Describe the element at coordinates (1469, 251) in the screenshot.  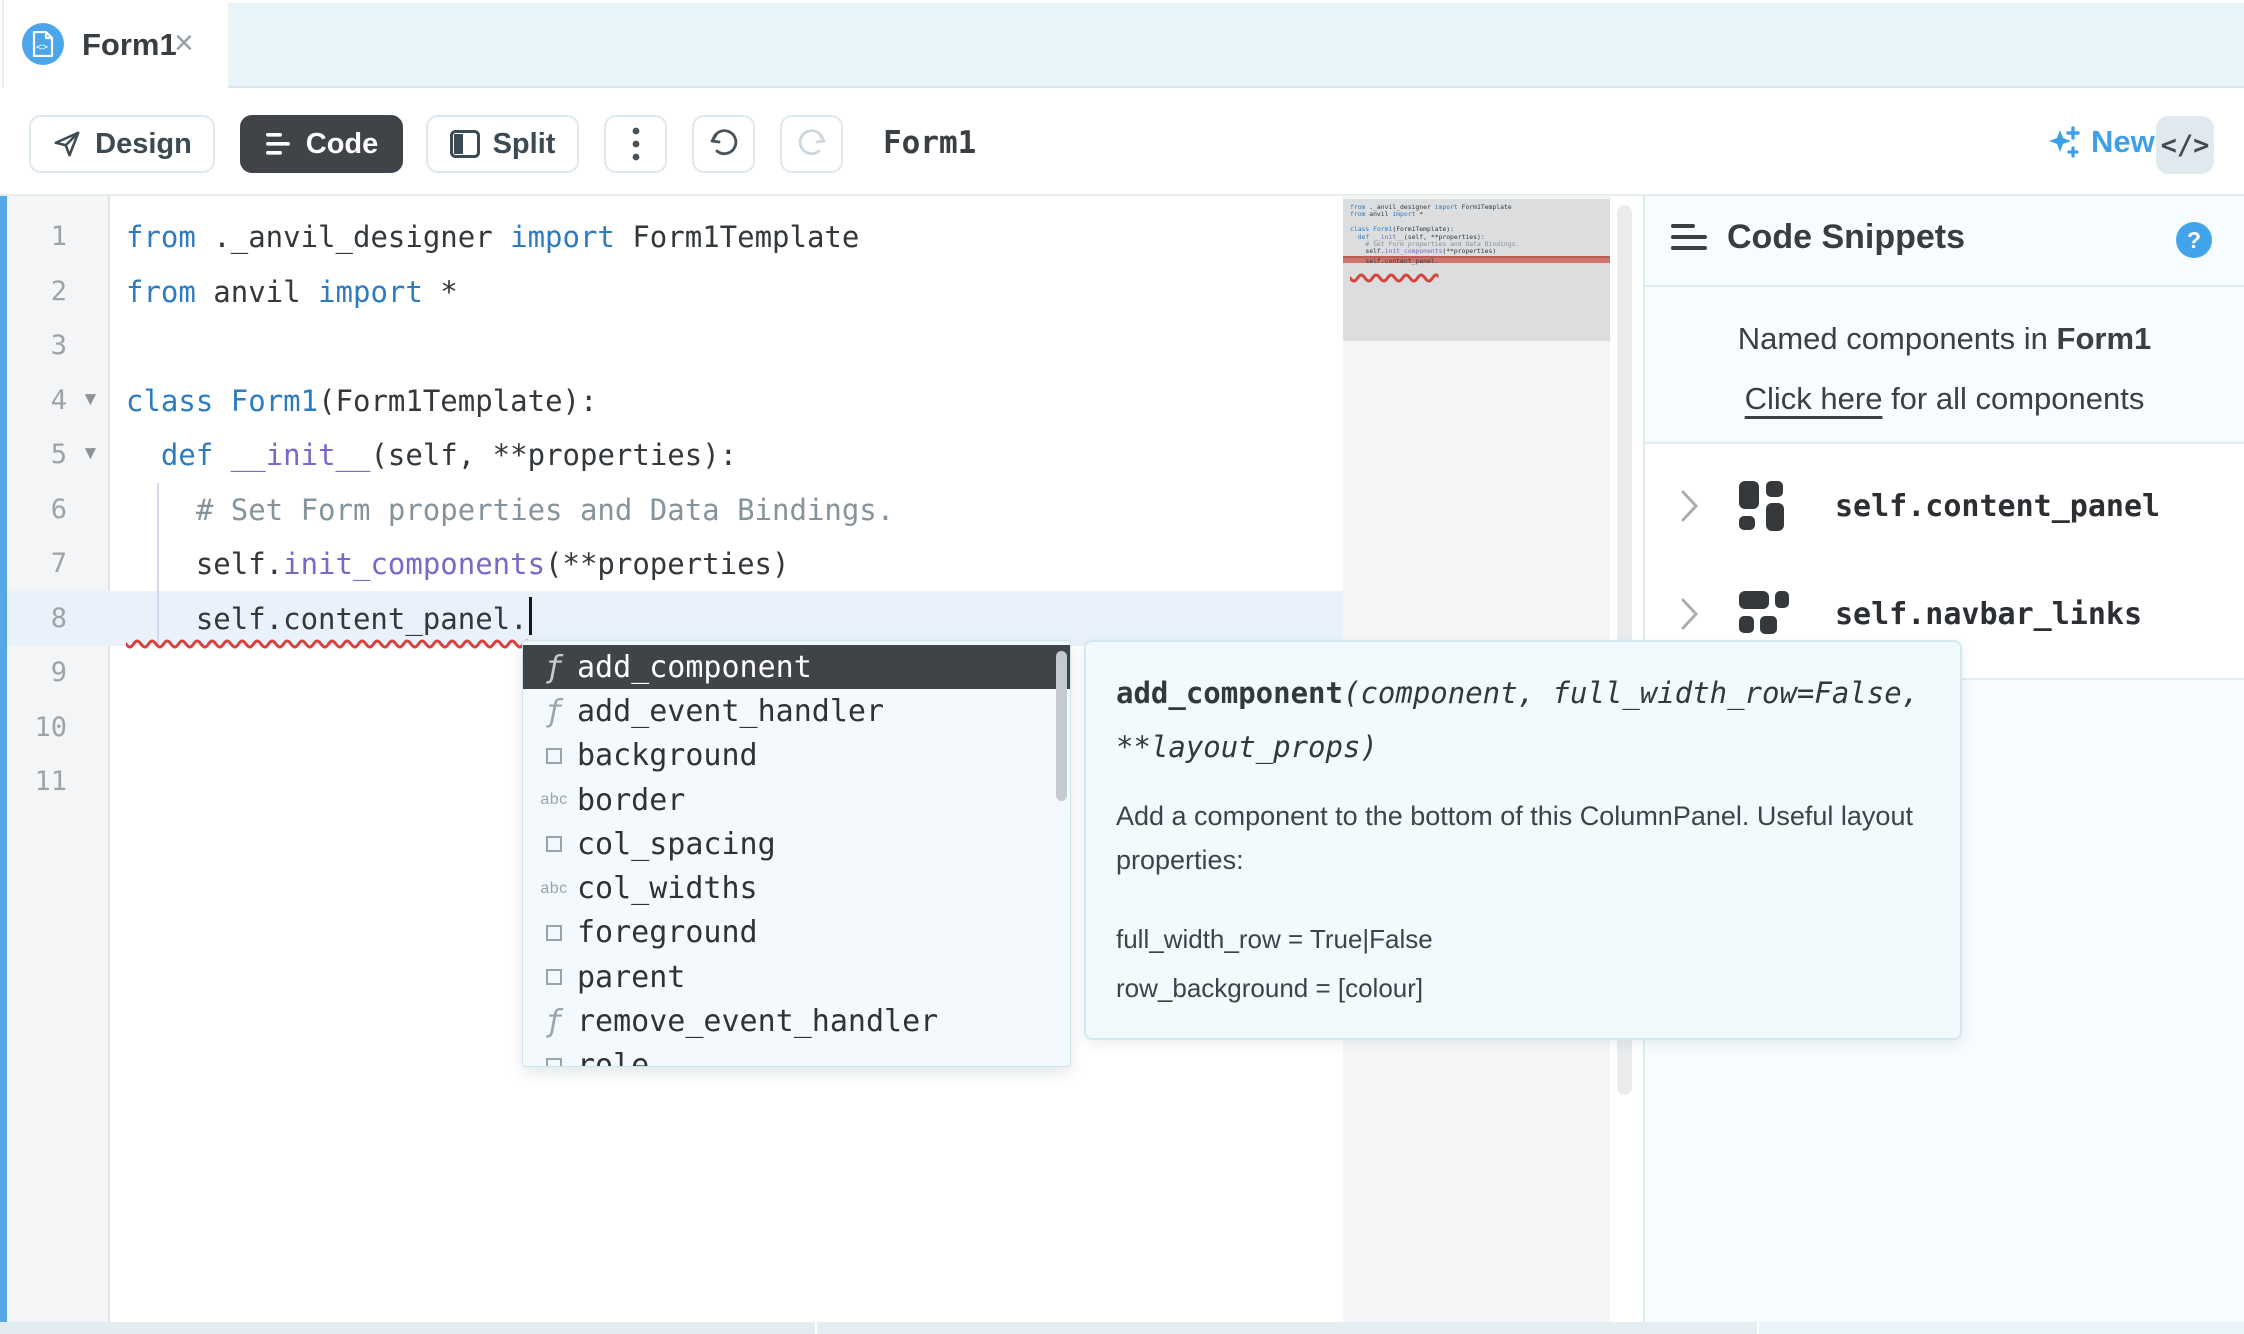
I see `code-token: (**properties)` at that location.